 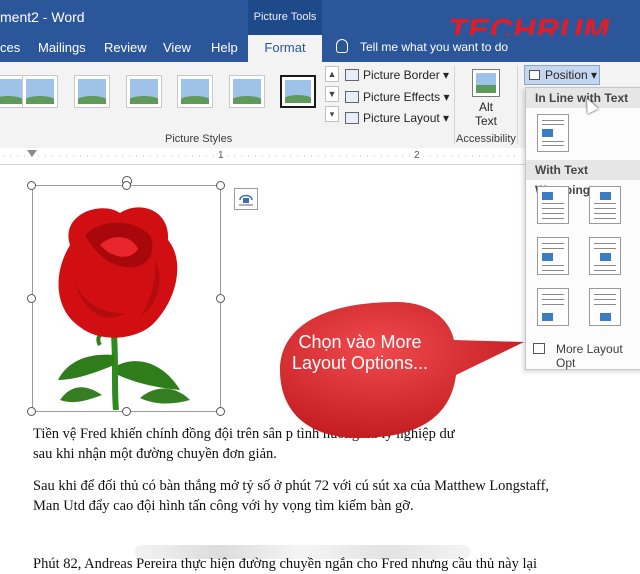 I want to click on position-middle-center-option, so click(x=605, y=256).